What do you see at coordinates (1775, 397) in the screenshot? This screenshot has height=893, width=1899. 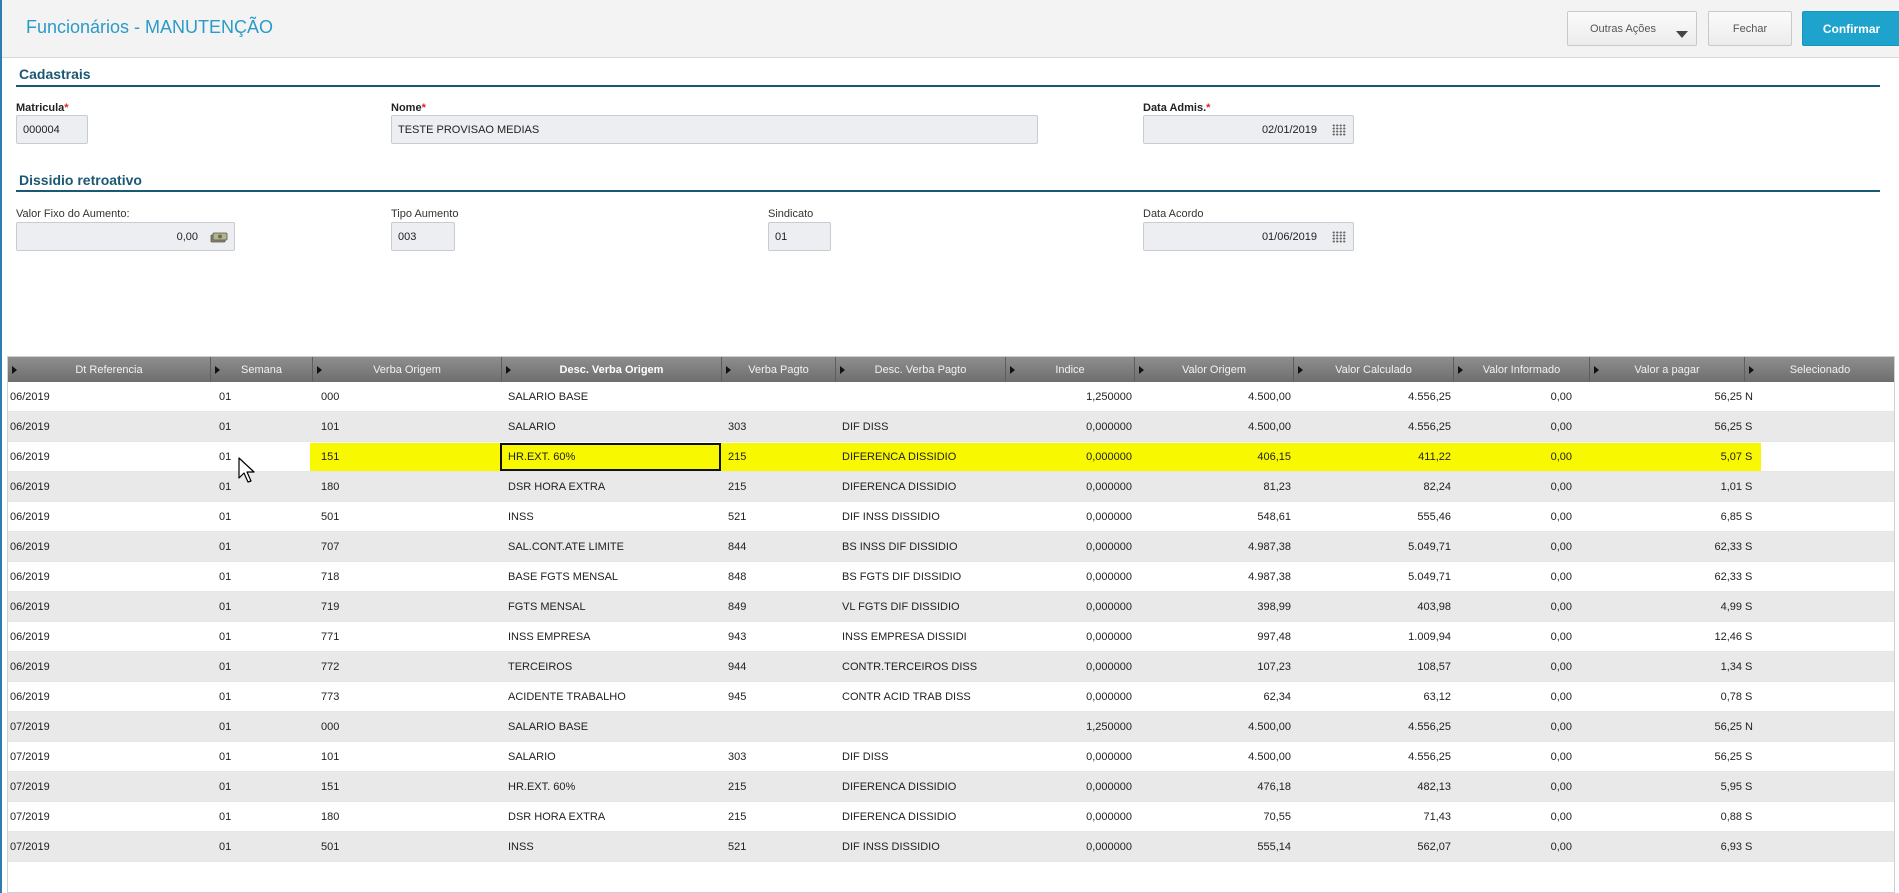 I see `table-cell: N` at bounding box center [1775, 397].